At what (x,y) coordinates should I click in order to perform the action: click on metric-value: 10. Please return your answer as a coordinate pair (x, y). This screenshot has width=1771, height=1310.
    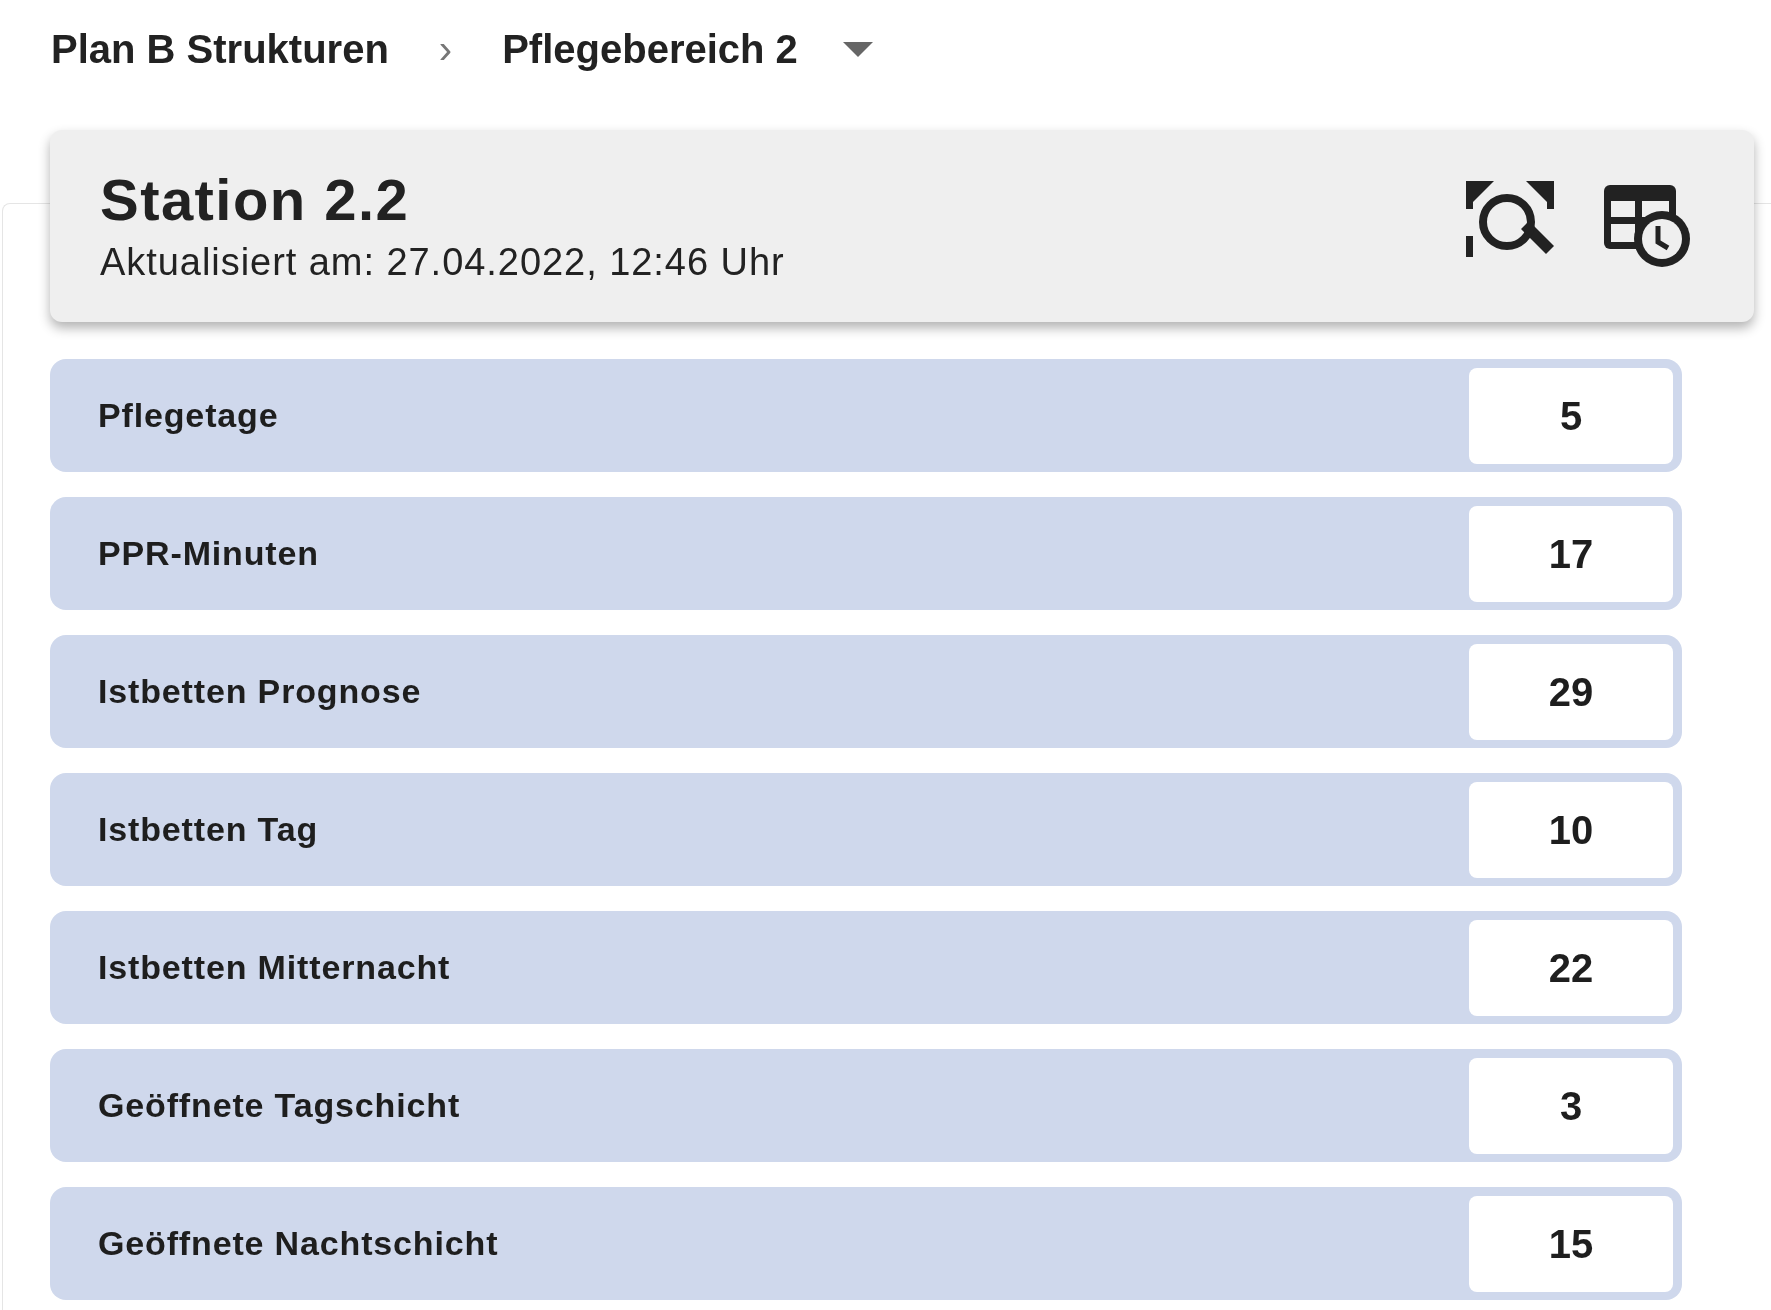
    Looking at the image, I should click on (1571, 829).